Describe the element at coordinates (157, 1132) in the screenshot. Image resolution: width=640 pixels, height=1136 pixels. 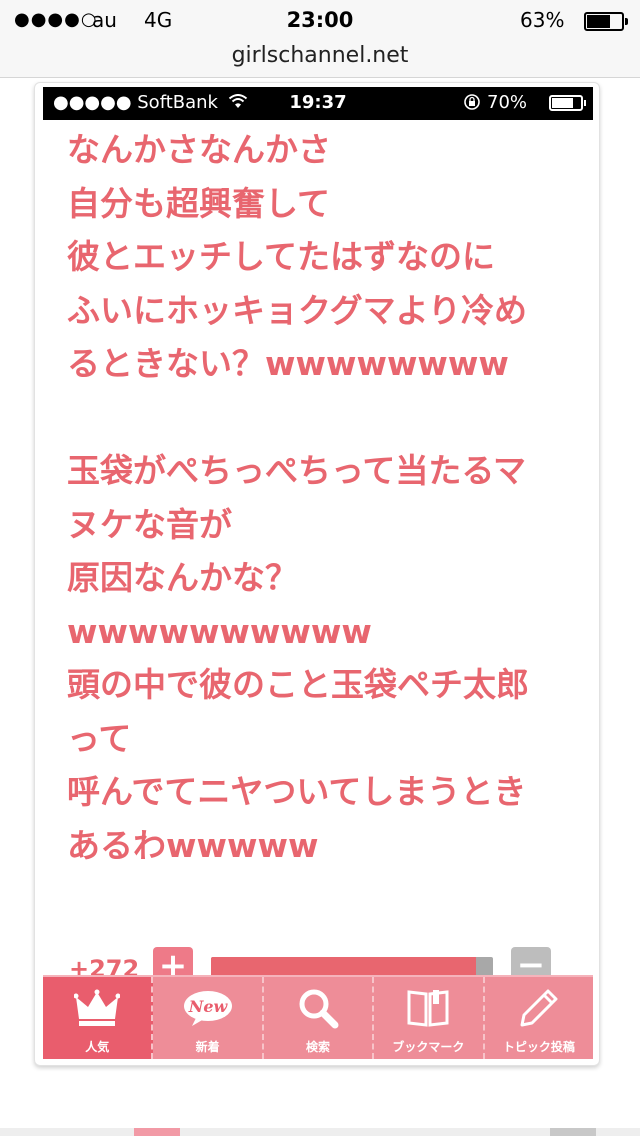
I see `next-plus-button-edge` at that location.